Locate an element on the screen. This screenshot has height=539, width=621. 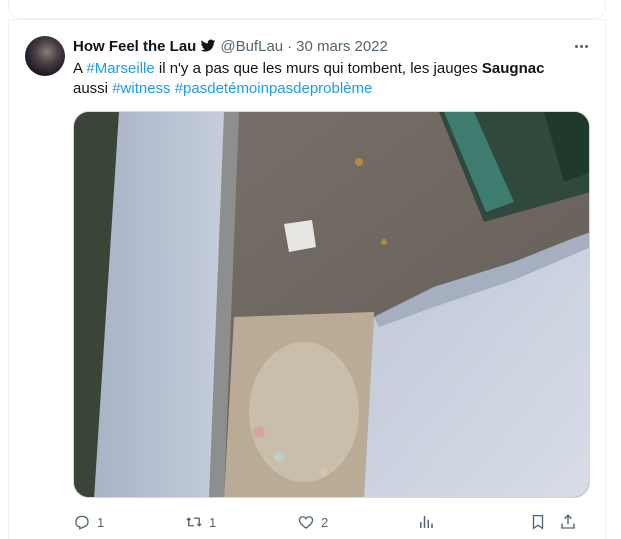
action-bar: 1 1 2 is located at coordinates (331, 522).